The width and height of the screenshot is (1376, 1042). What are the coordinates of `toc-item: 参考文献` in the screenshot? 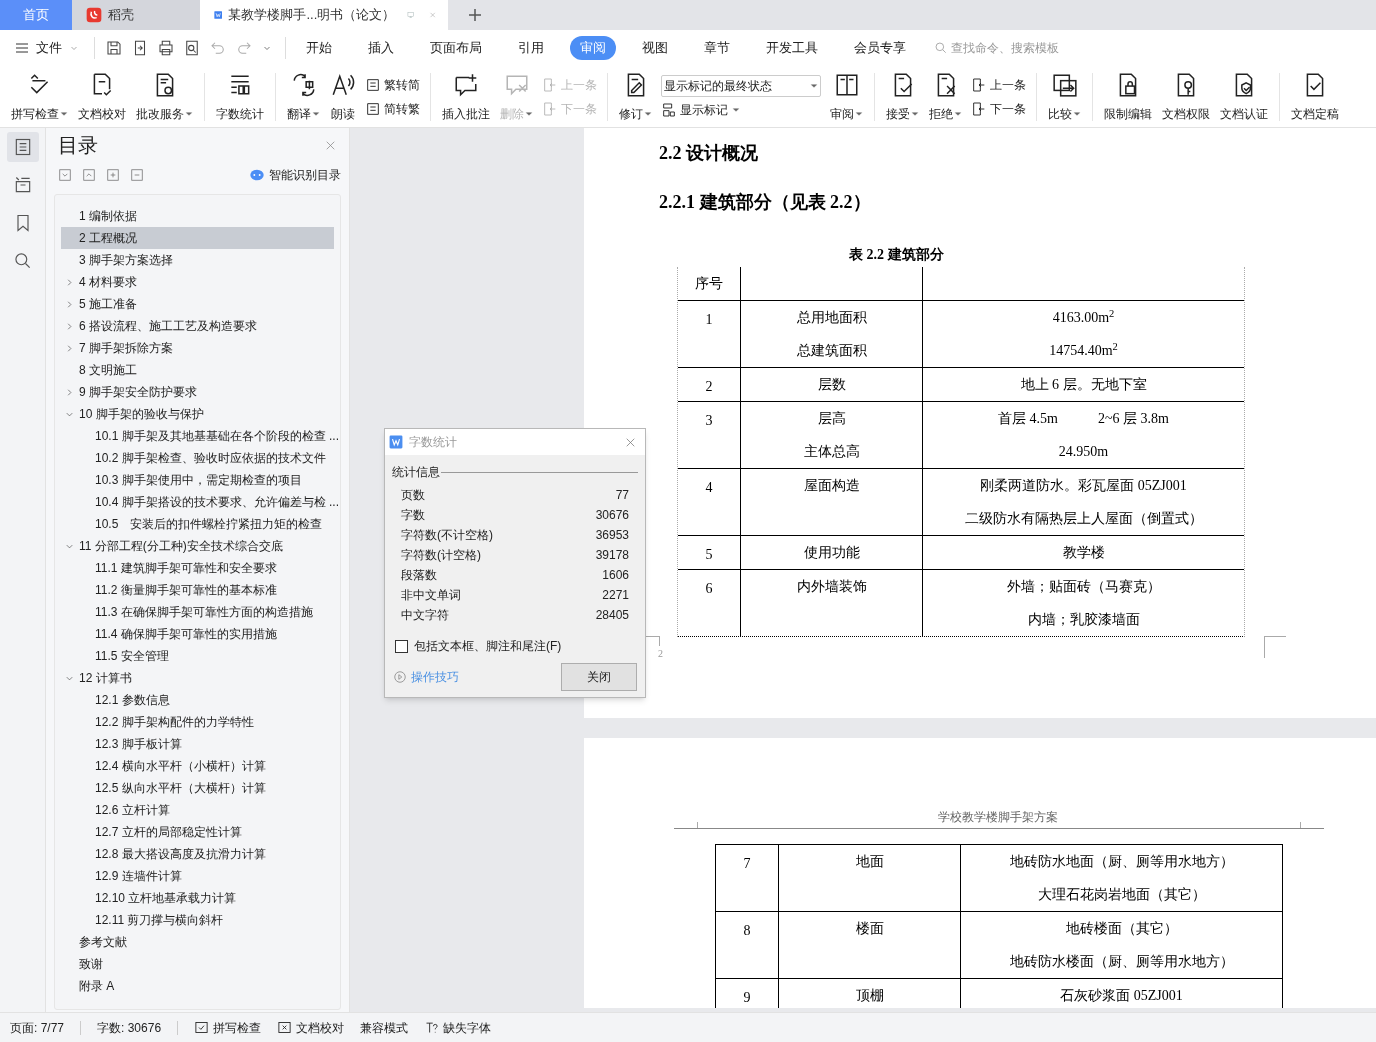 It's located at (197, 942).